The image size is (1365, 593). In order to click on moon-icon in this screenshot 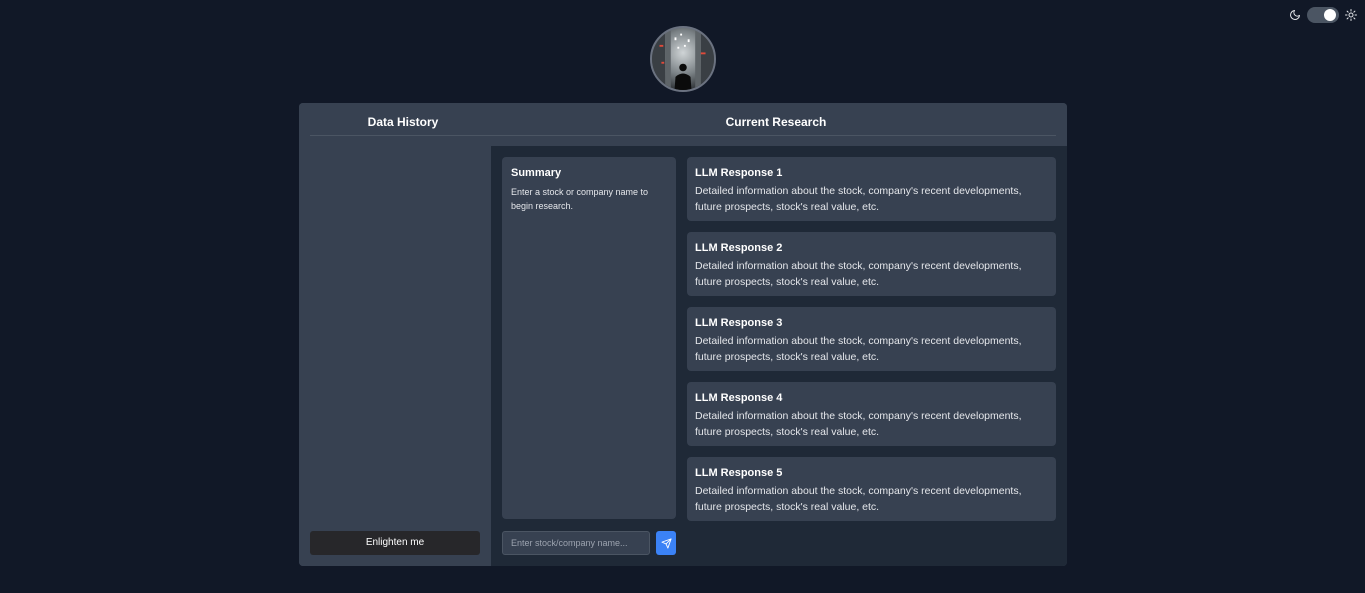, I will do `click(1295, 15)`.